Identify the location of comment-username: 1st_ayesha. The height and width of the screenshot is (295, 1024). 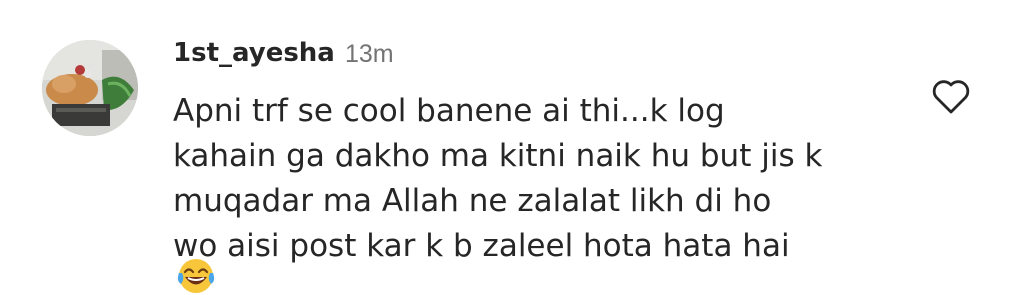
(254, 53).